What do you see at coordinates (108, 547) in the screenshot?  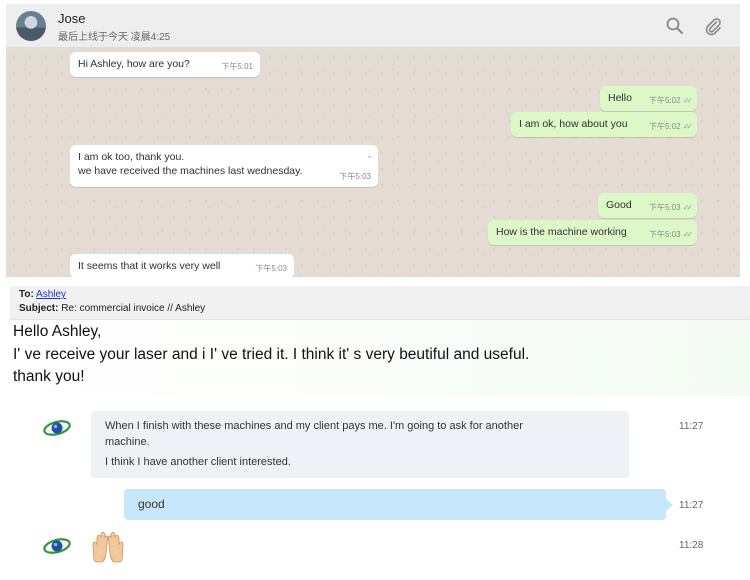 I see `raising-hands-emoji-icon` at bounding box center [108, 547].